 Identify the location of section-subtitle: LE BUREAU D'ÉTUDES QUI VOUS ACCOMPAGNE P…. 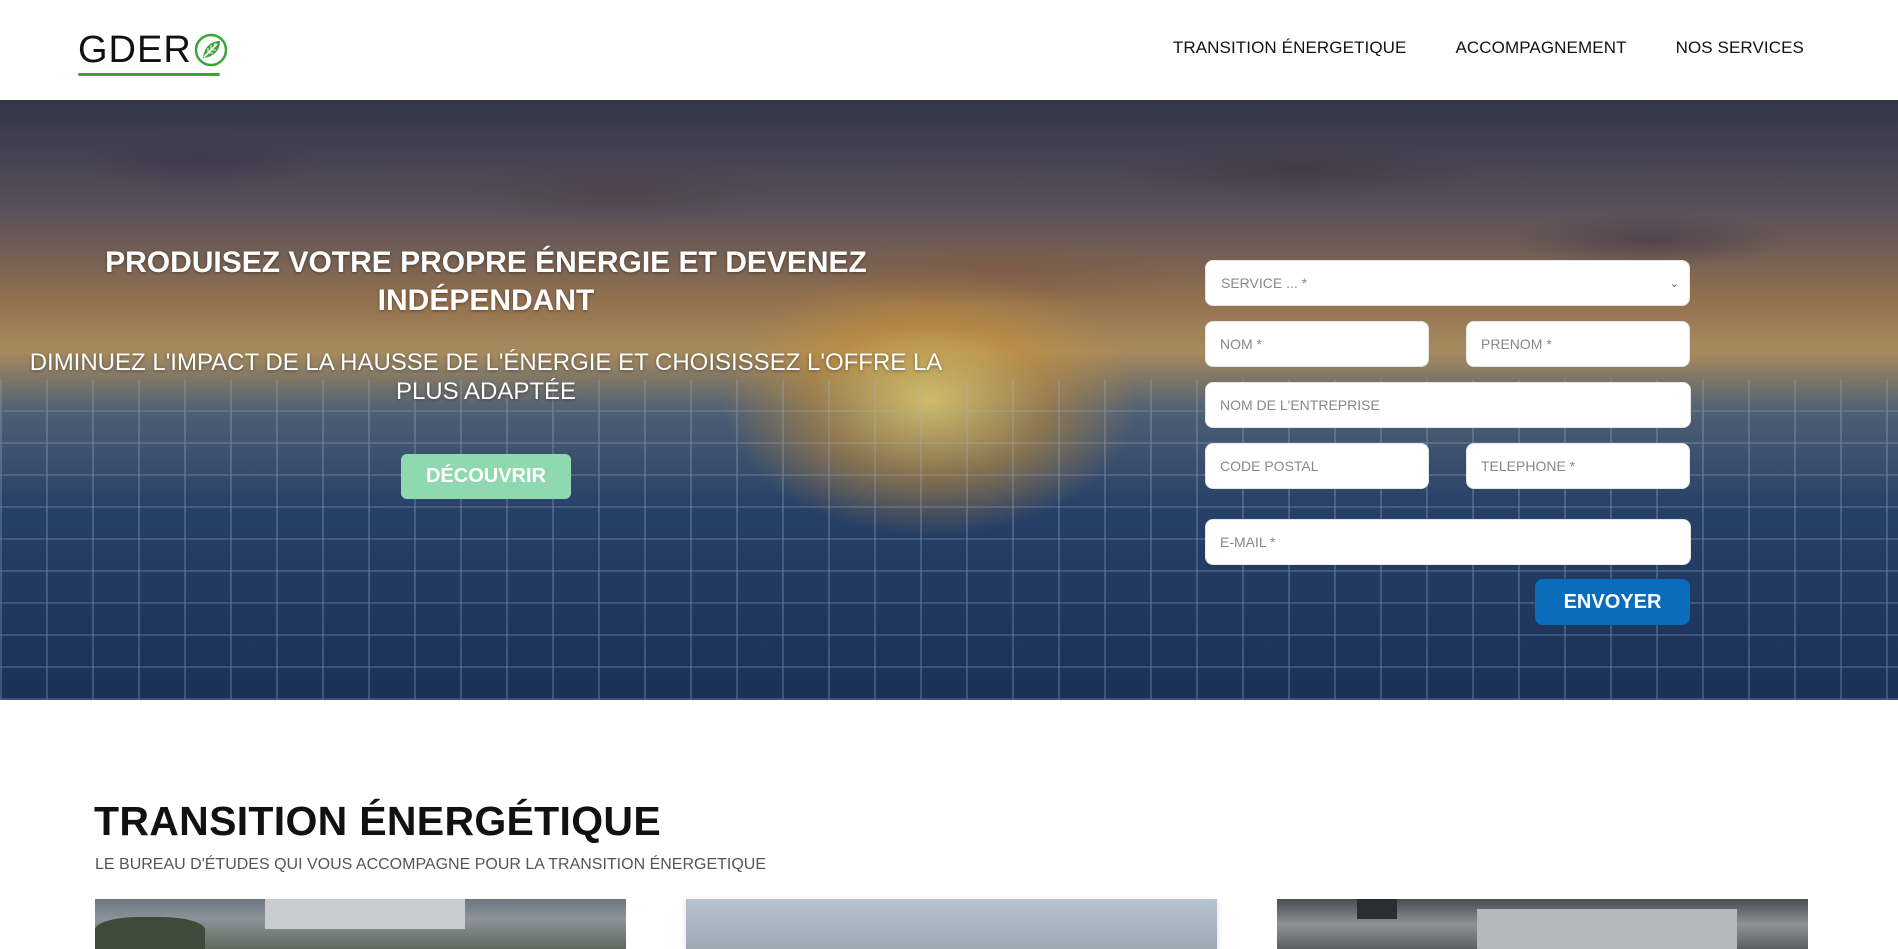
(431, 864).